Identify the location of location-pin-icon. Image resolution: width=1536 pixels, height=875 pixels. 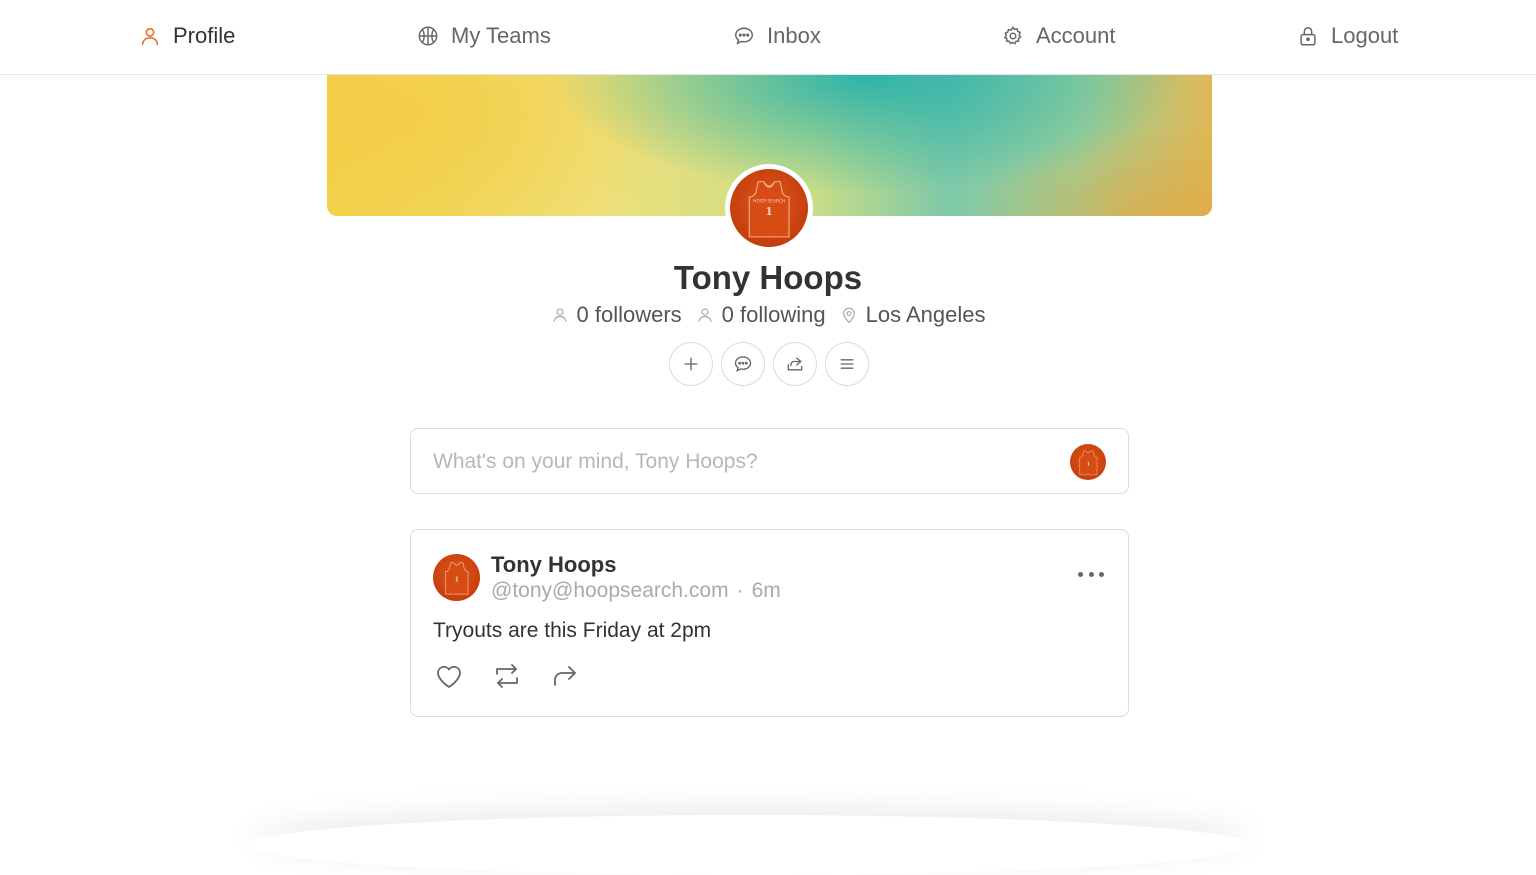
(848, 315).